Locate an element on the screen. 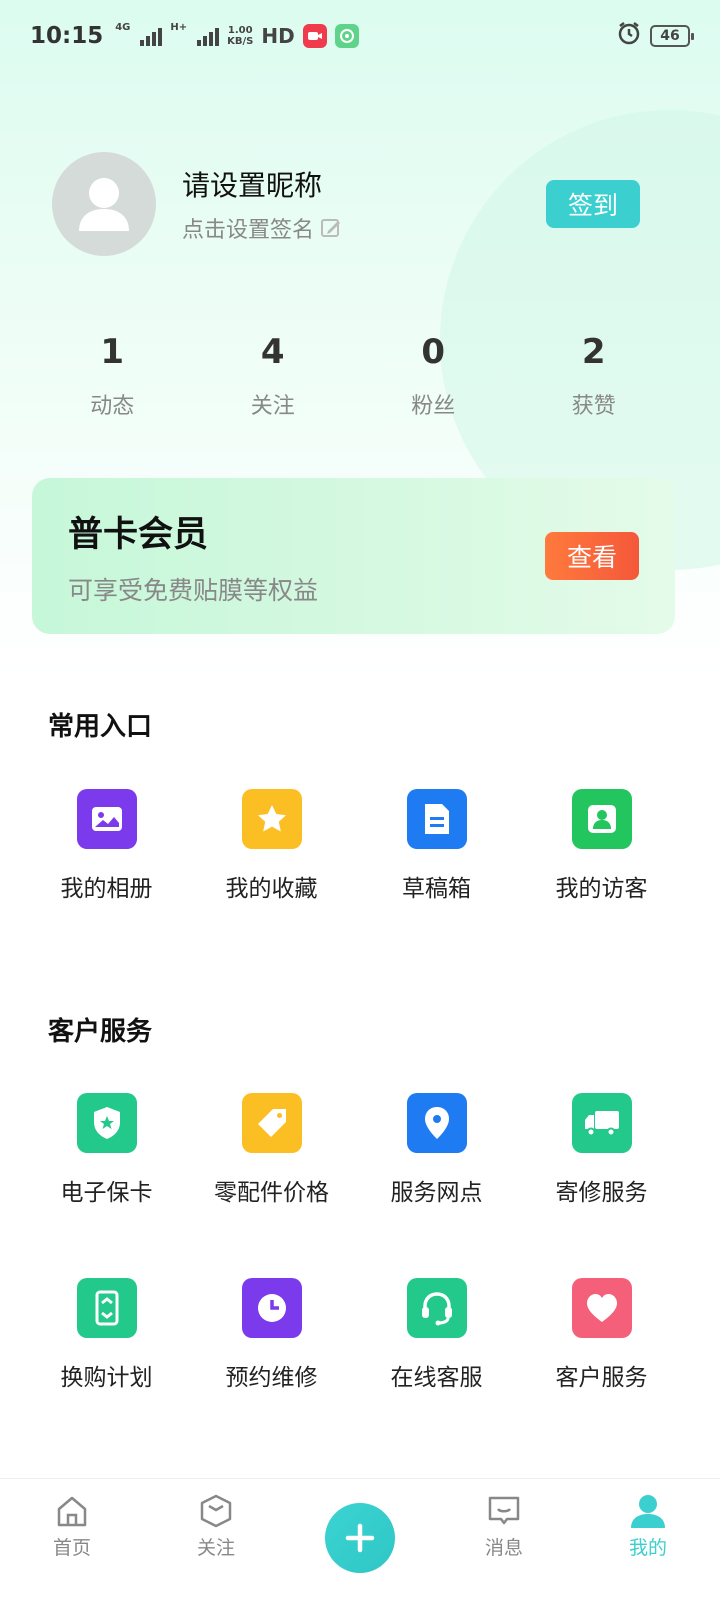 This screenshot has height=1600, width=720. avatar is located at coordinates (104, 204).